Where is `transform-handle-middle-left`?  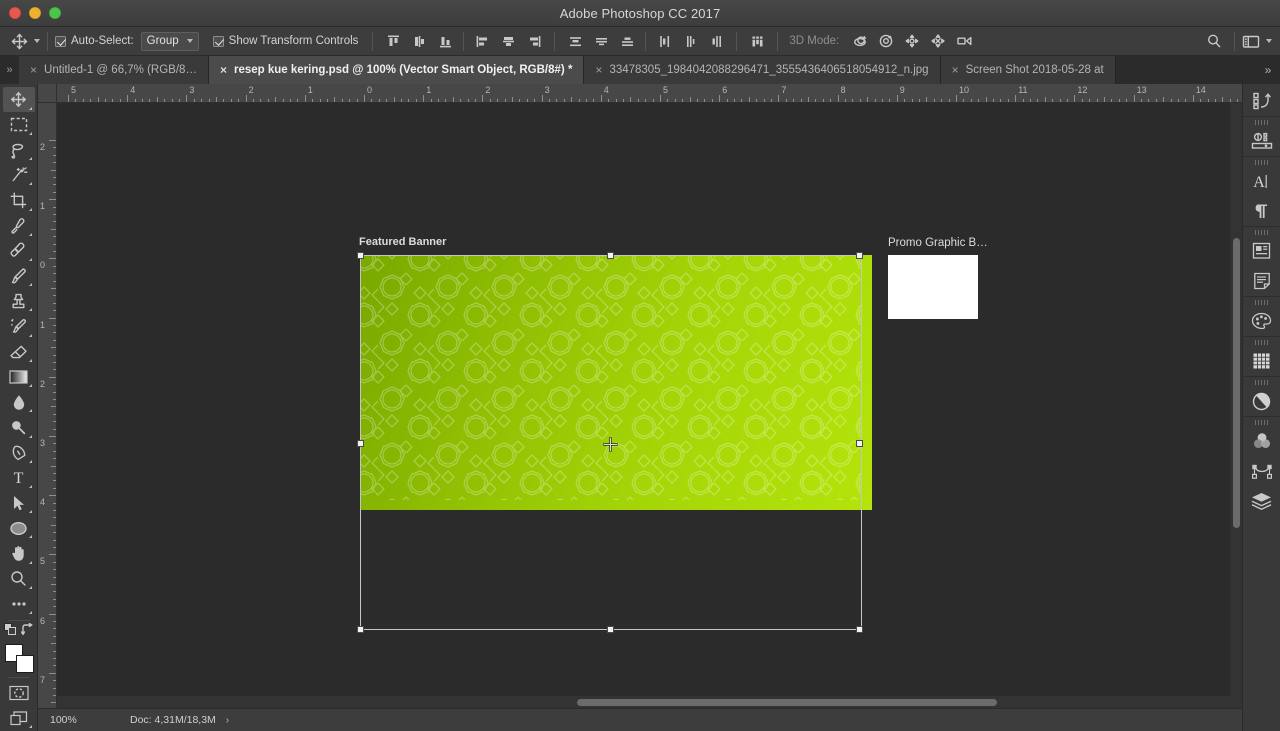 transform-handle-middle-left is located at coordinates (360, 443).